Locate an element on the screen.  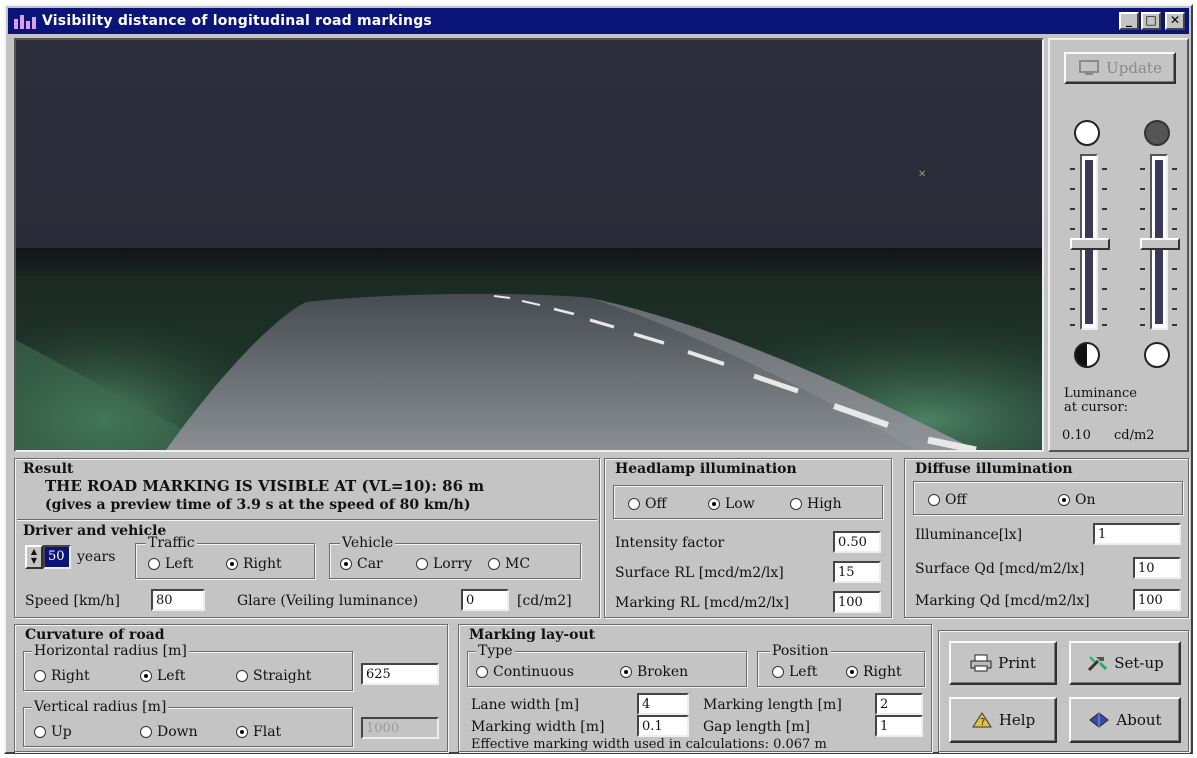
marking-type-label: Type is located at coordinates (495, 651).